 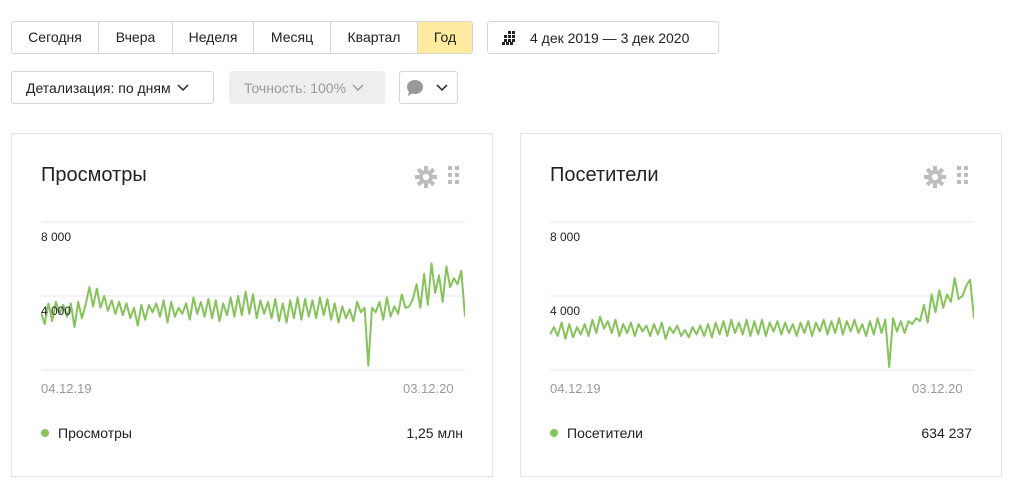 I want to click on chart-legend: Просмотры, so click(x=86, y=433).